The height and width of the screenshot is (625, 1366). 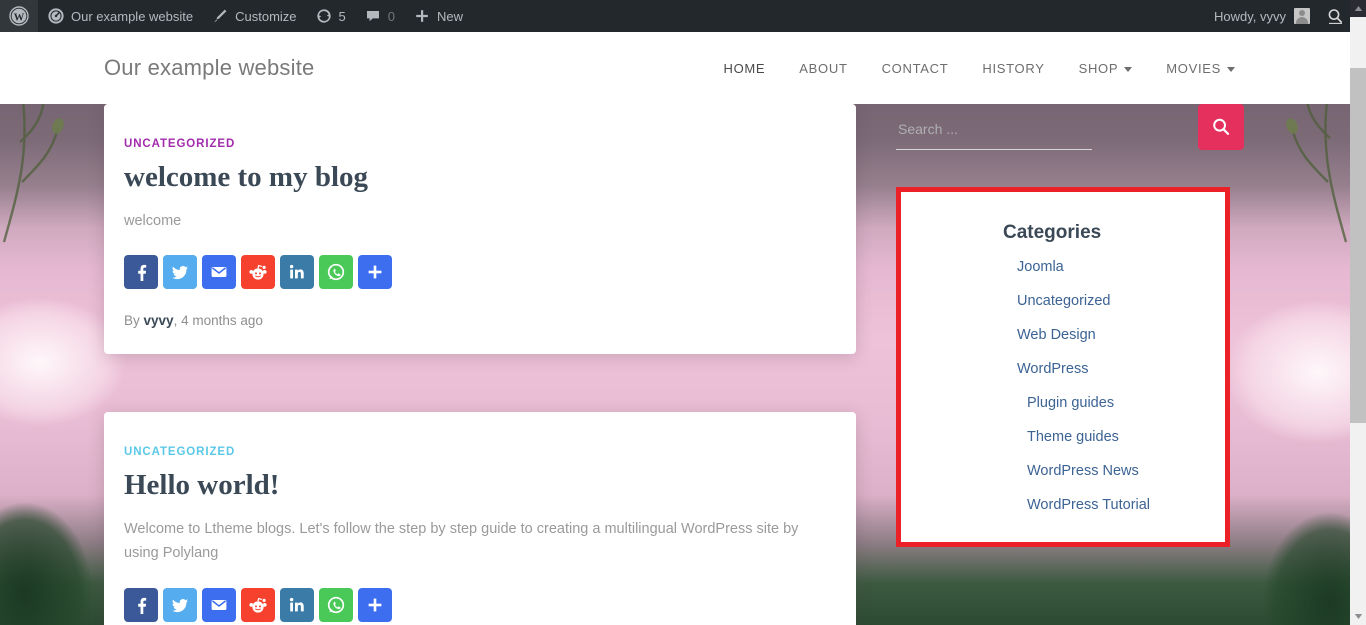 What do you see at coordinates (475, 320) in the screenshot?
I see `post-byline: By vyvy, 4 months ago` at bounding box center [475, 320].